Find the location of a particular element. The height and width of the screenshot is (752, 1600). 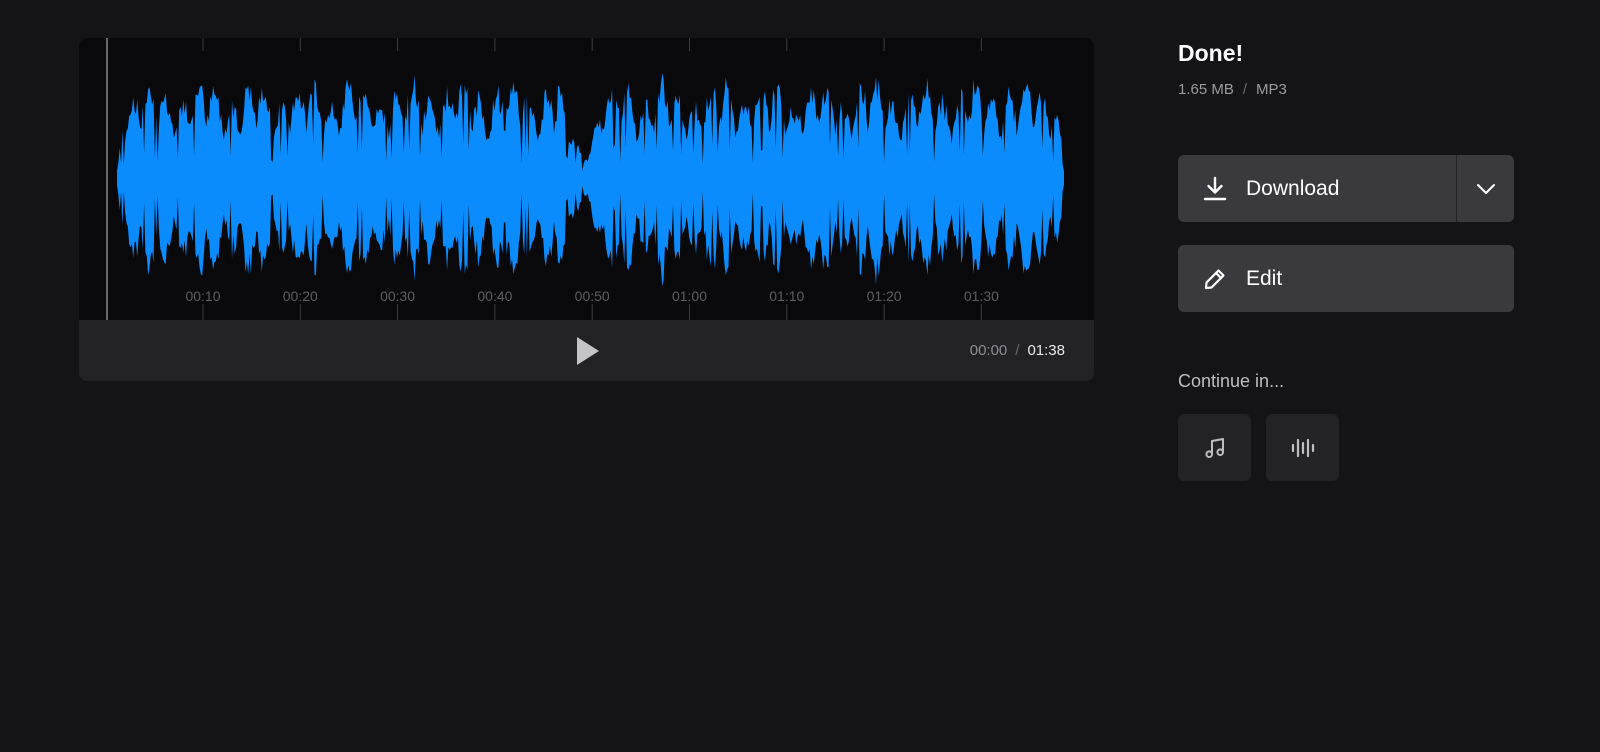

time-readout: 00:00 / 01:38 is located at coordinates (1017, 350).